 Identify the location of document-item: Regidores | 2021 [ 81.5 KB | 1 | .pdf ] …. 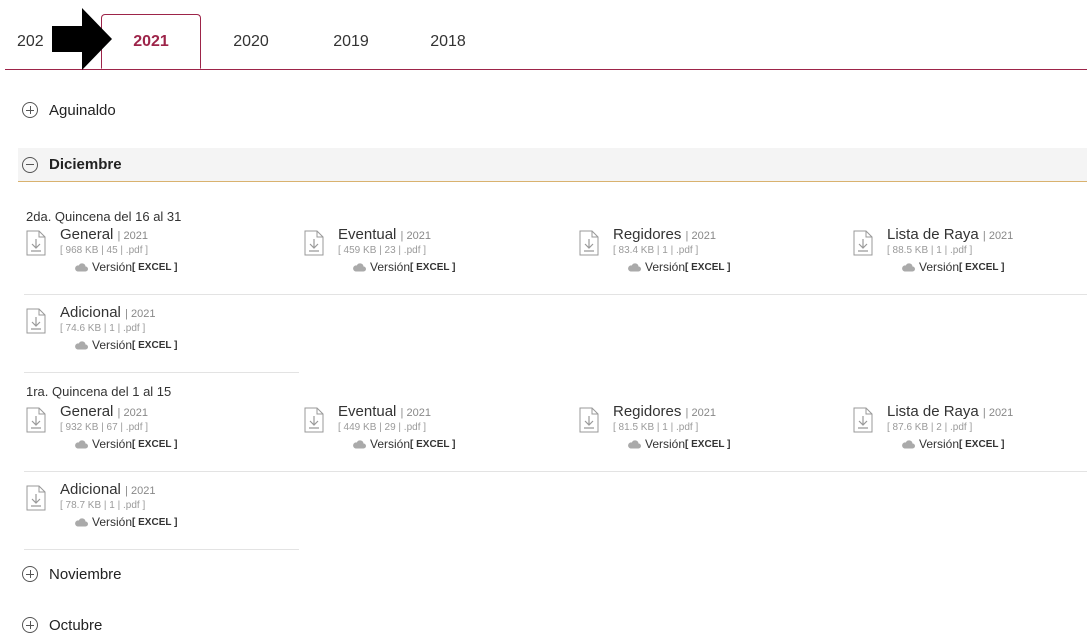
(712, 436).